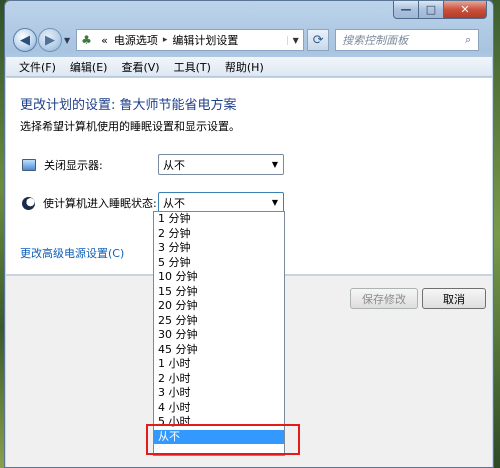  Describe the element at coordinates (192, 67) in the screenshot. I see `menu-tools: 工具(T)` at that location.